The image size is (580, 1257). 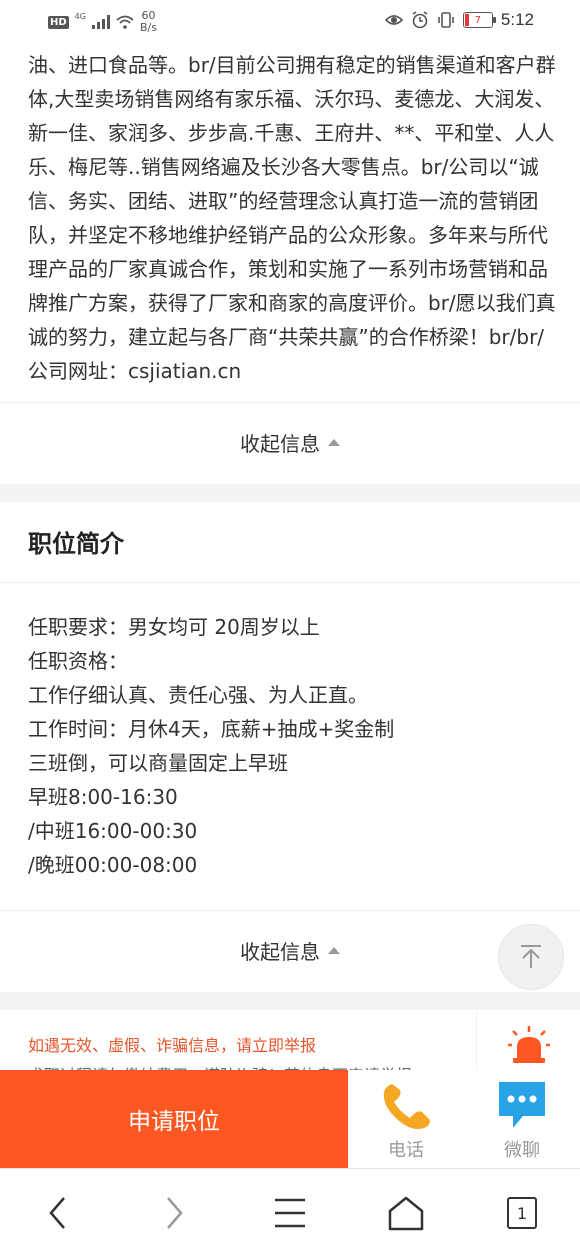 I want to click on hd-badge: HD, so click(x=58, y=22).